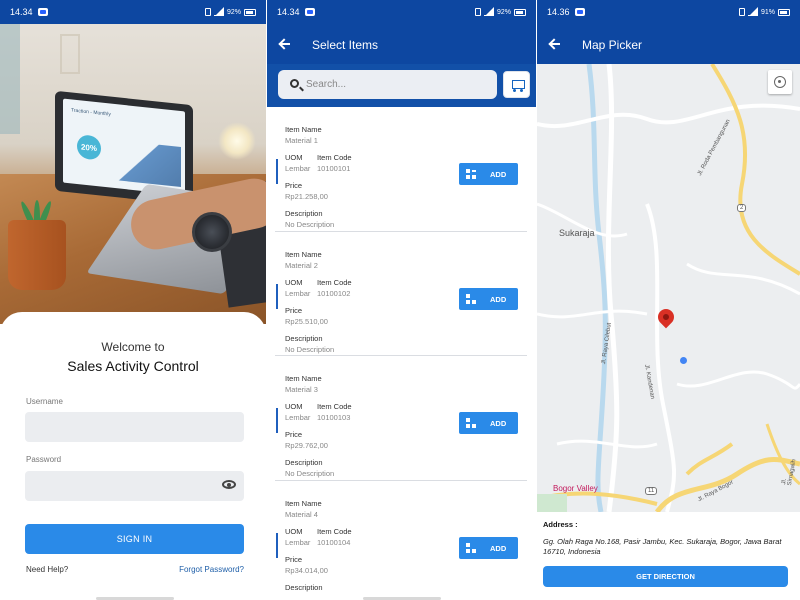 The height and width of the screenshot is (600, 800). What do you see at coordinates (560, 524) in the screenshot?
I see `address-title: Address :` at bounding box center [560, 524].